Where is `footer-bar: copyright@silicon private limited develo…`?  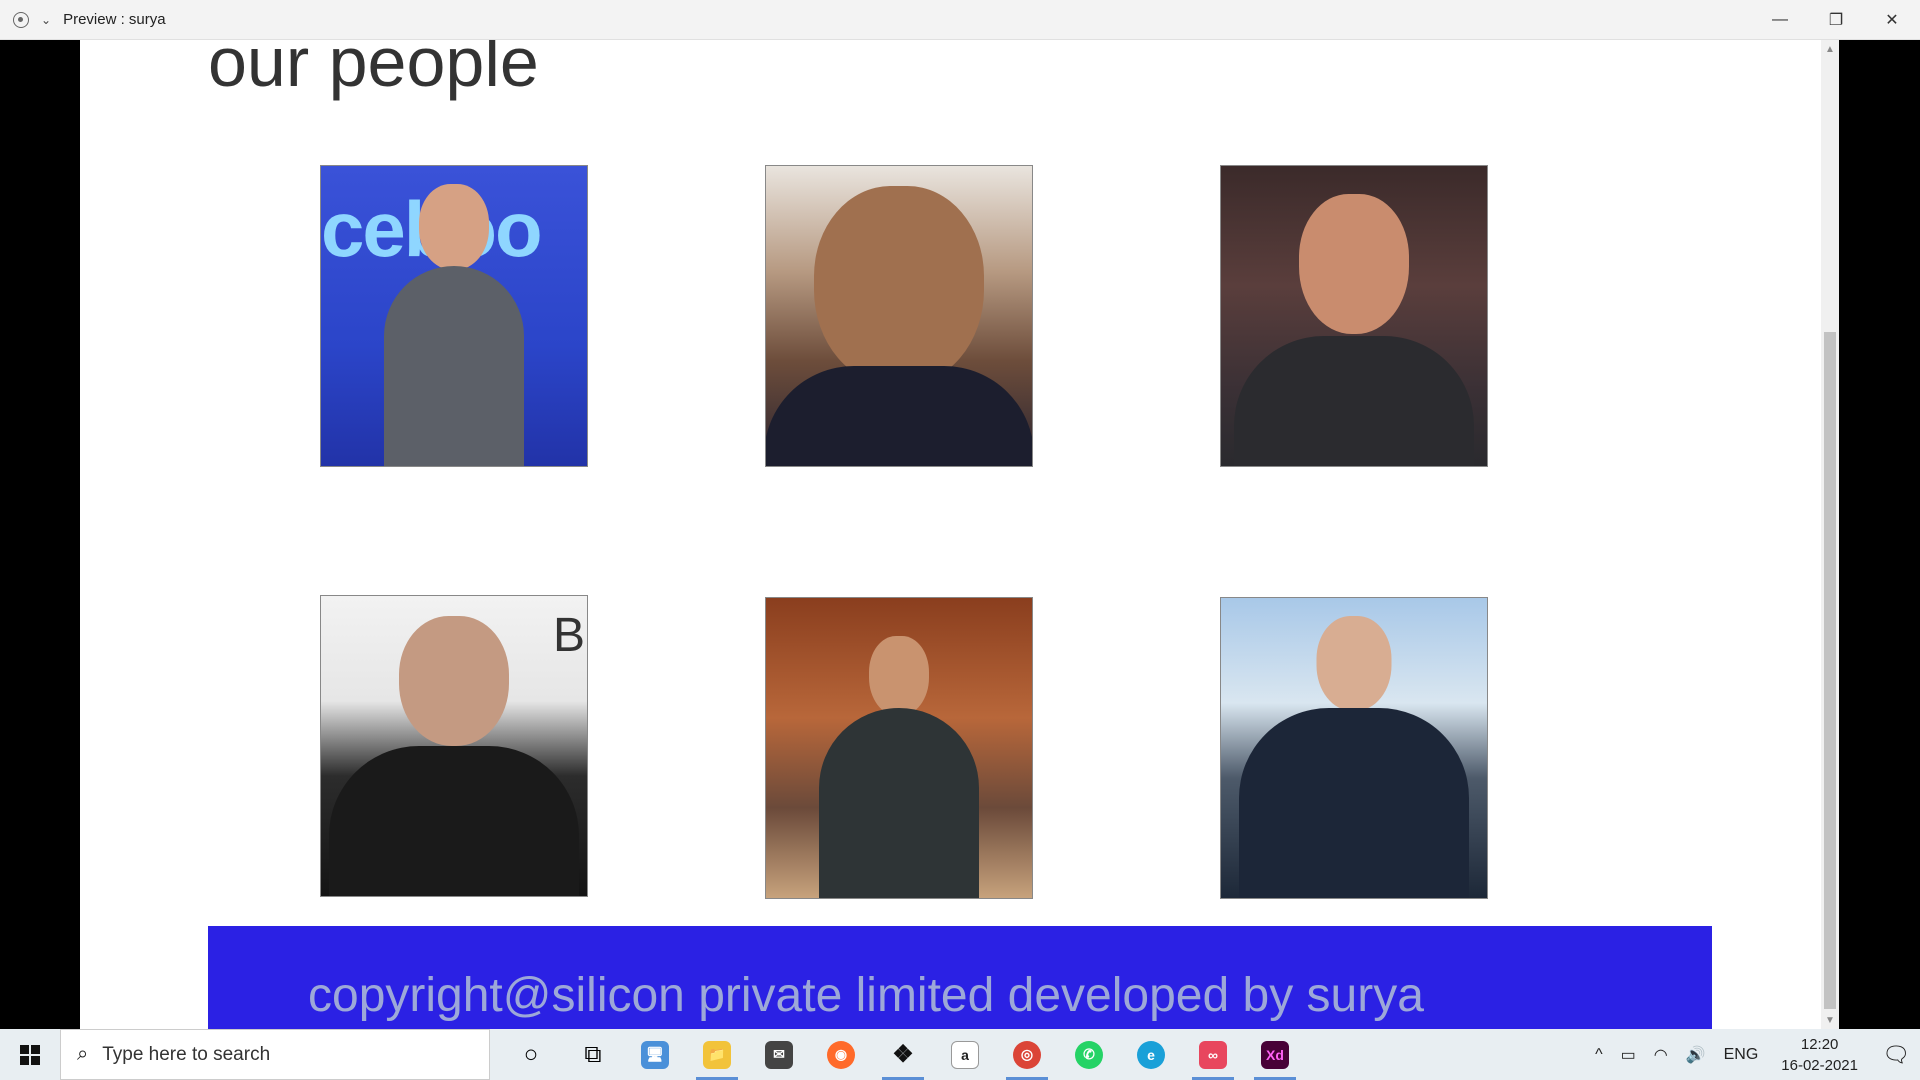 footer-bar: copyright@silicon private limited develo… is located at coordinates (960, 977).